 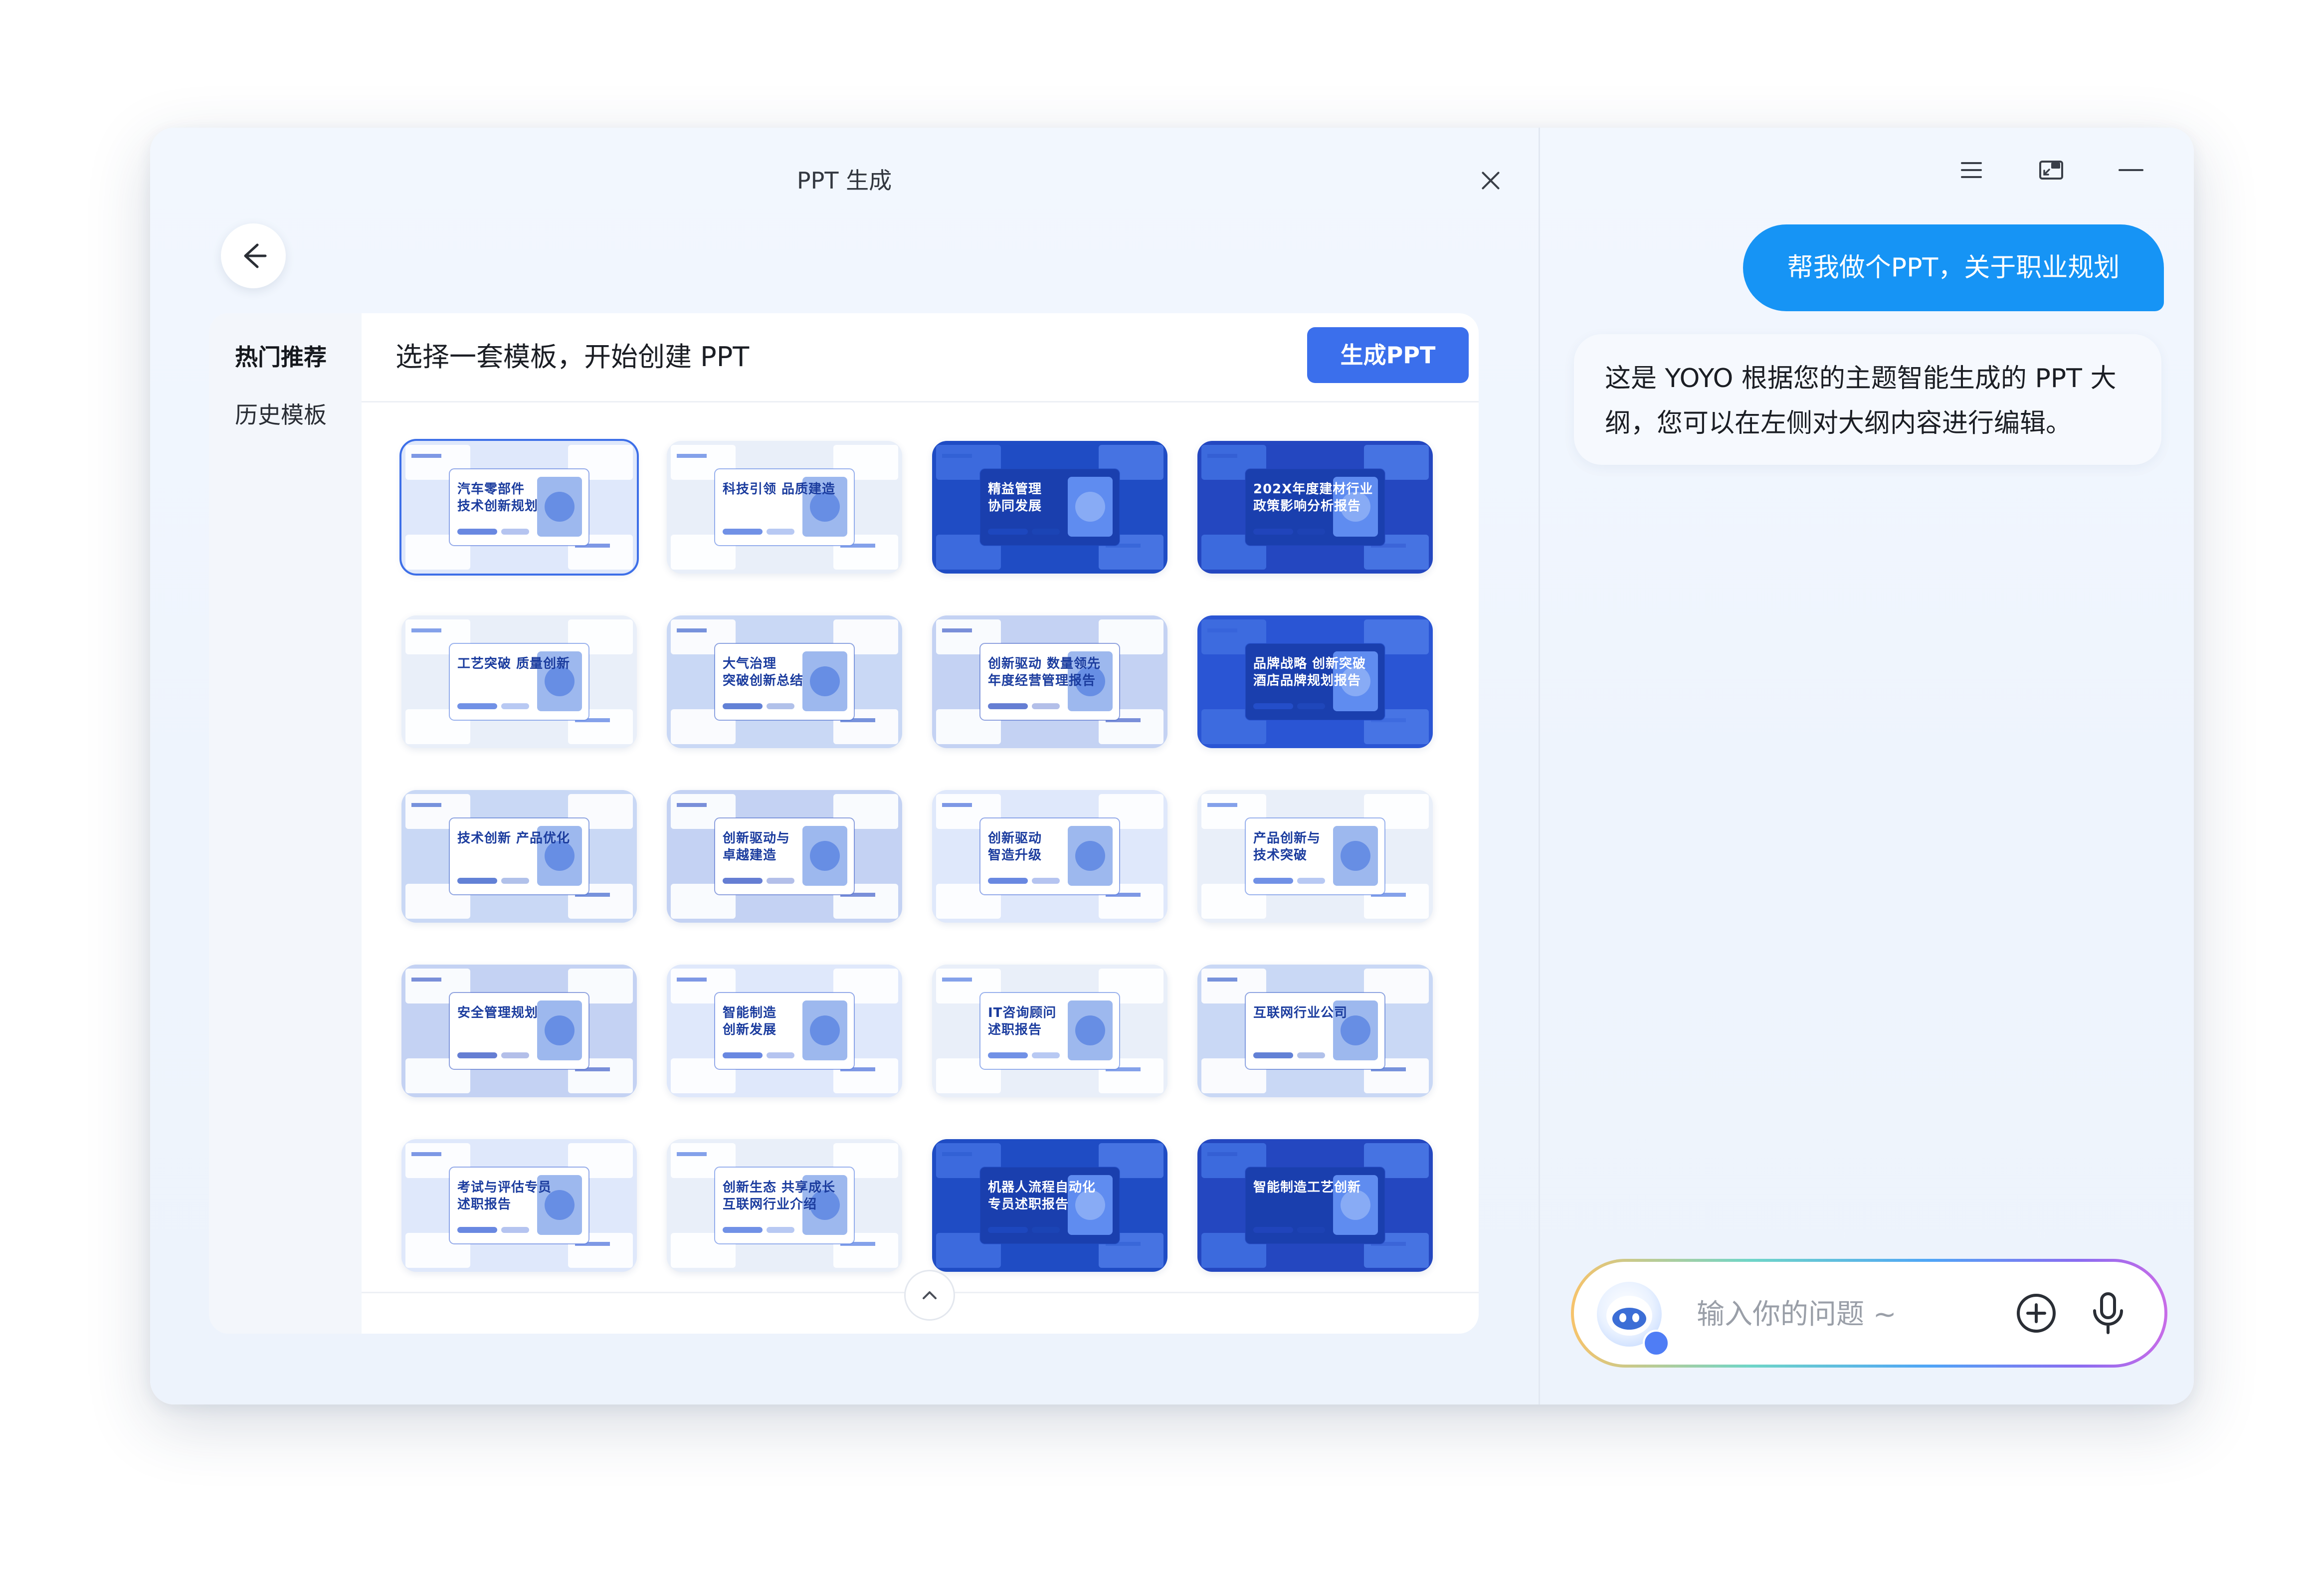 I want to click on template-thumbnail: 品牌战略 创新突破 酒店品牌规划报告, so click(x=1315, y=681).